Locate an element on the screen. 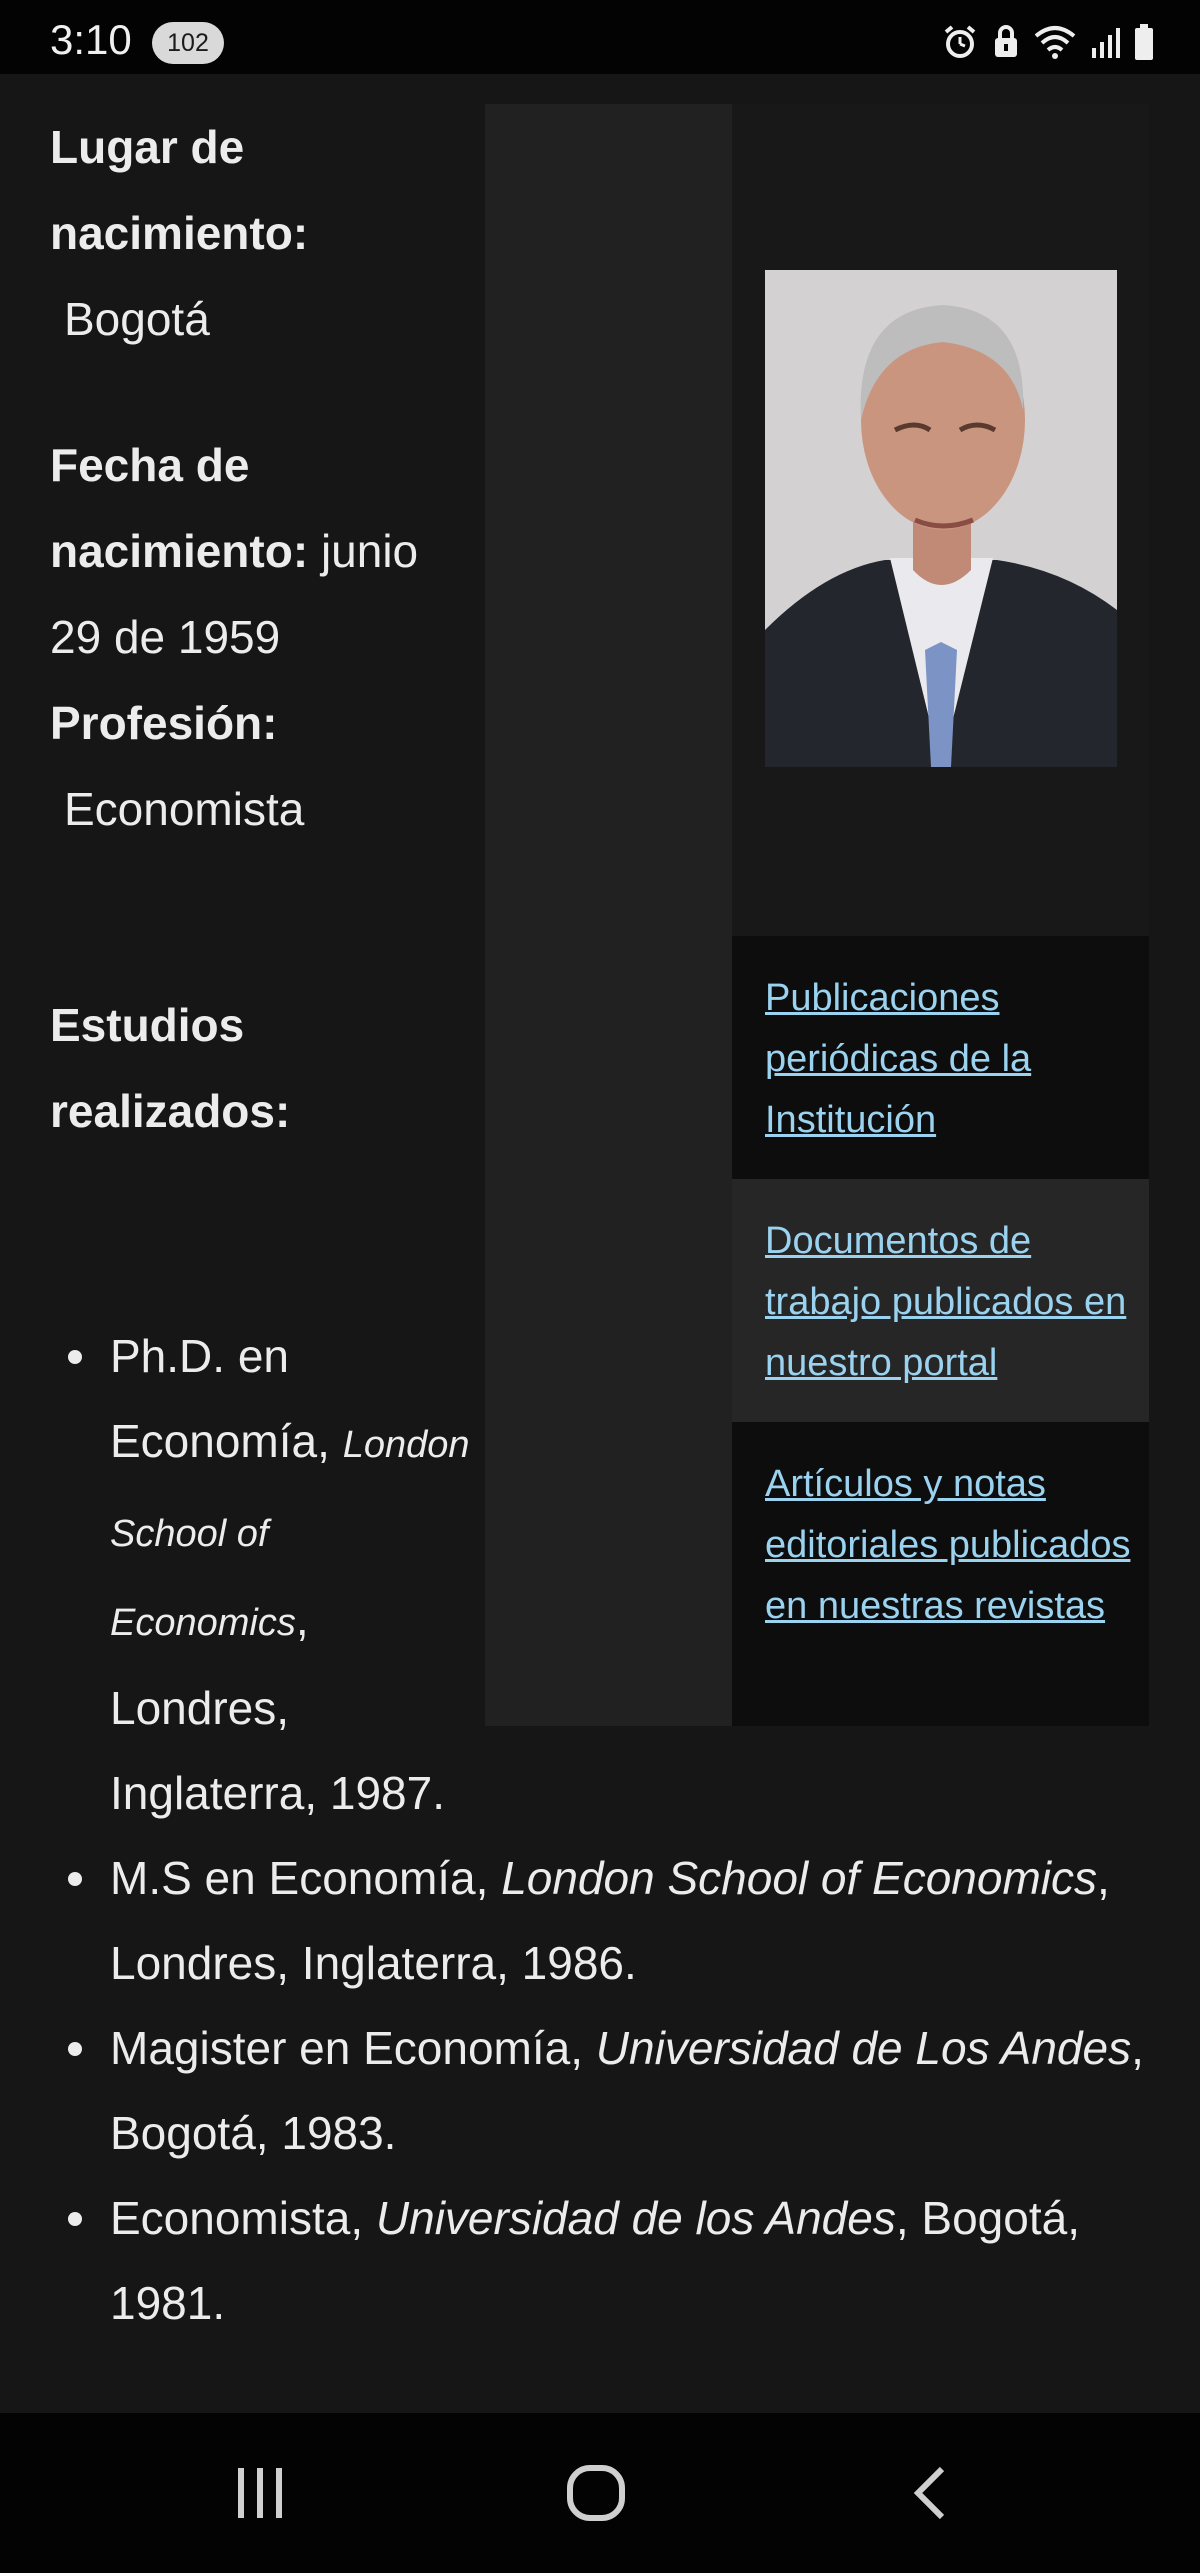 The width and height of the screenshot is (1200, 2573). home-icon is located at coordinates (596, 2493).